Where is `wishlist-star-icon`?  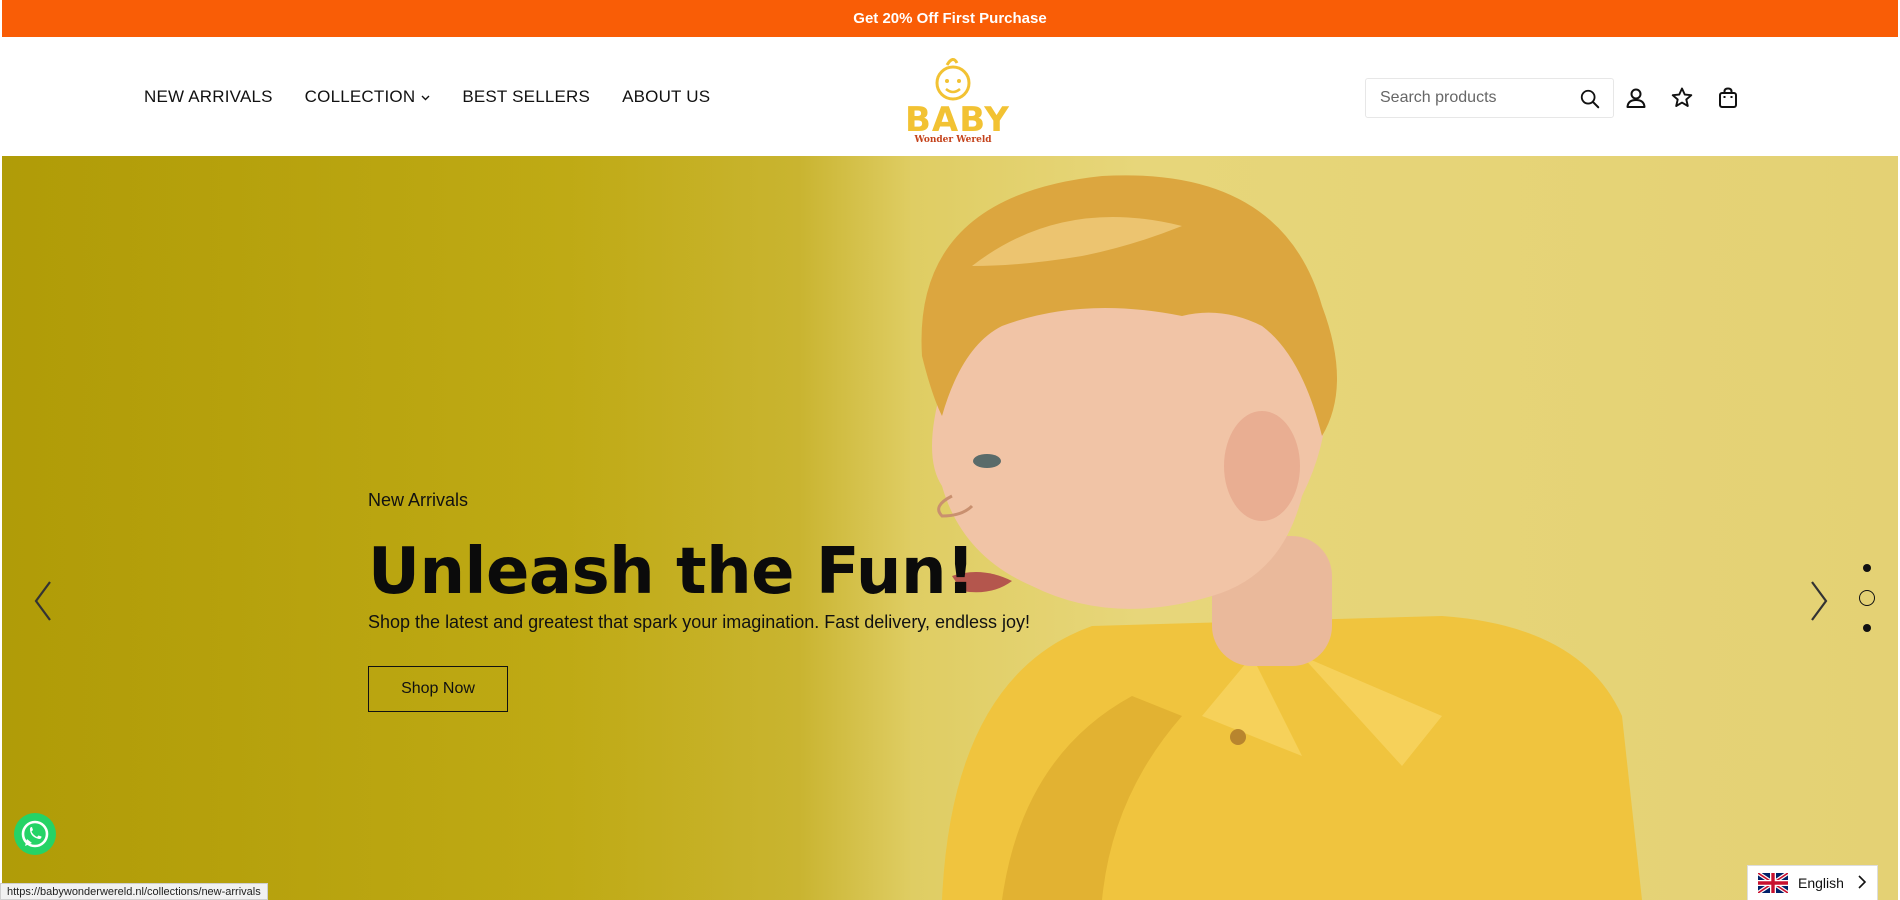
wishlist-star-icon is located at coordinates (1682, 98).